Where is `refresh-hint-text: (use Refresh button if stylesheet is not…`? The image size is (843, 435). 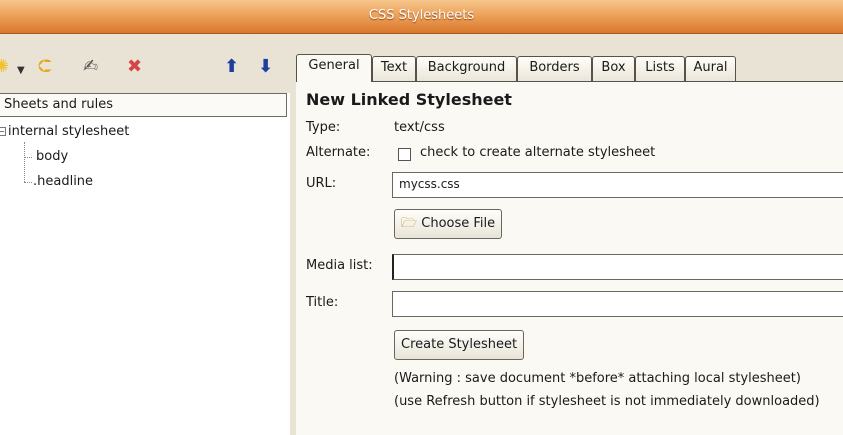
refresh-hint-text: (use Refresh button if stylesheet is not… is located at coordinates (607, 401).